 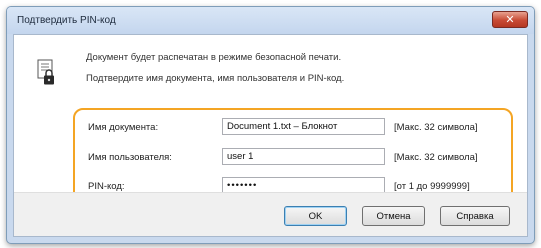 What do you see at coordinates (303, 156) in the screenshot?
I see `user-name-field: user 1` at bounding box center [303, 156].